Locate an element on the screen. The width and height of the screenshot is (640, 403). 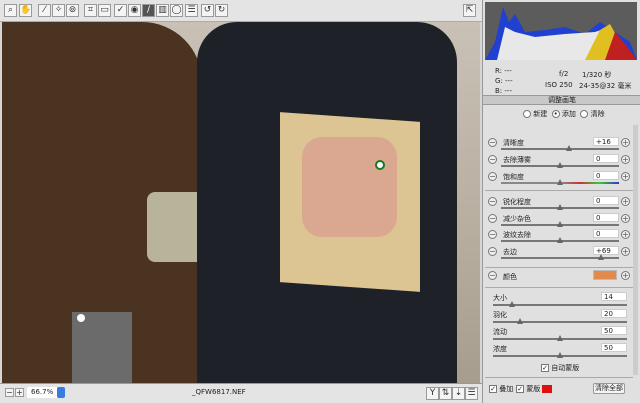
brush-value: 20 is located at coordinates (614, 313).